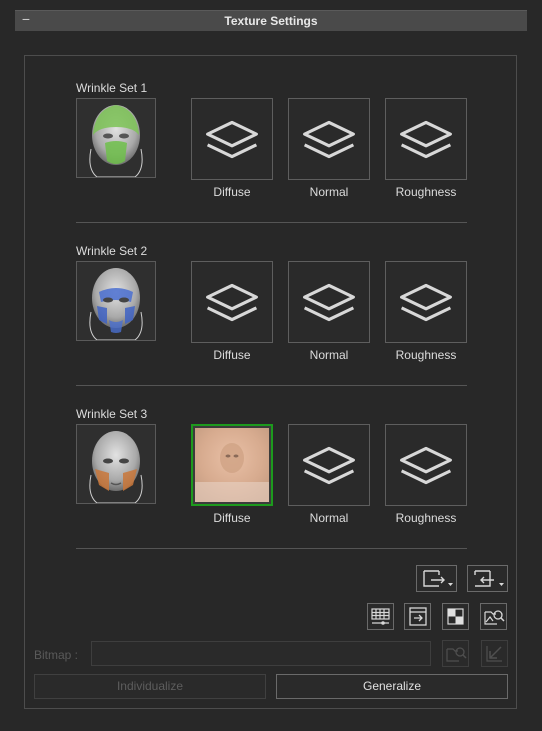  I want to click on bitmap-label: Bitmap :, so click(56, 655).